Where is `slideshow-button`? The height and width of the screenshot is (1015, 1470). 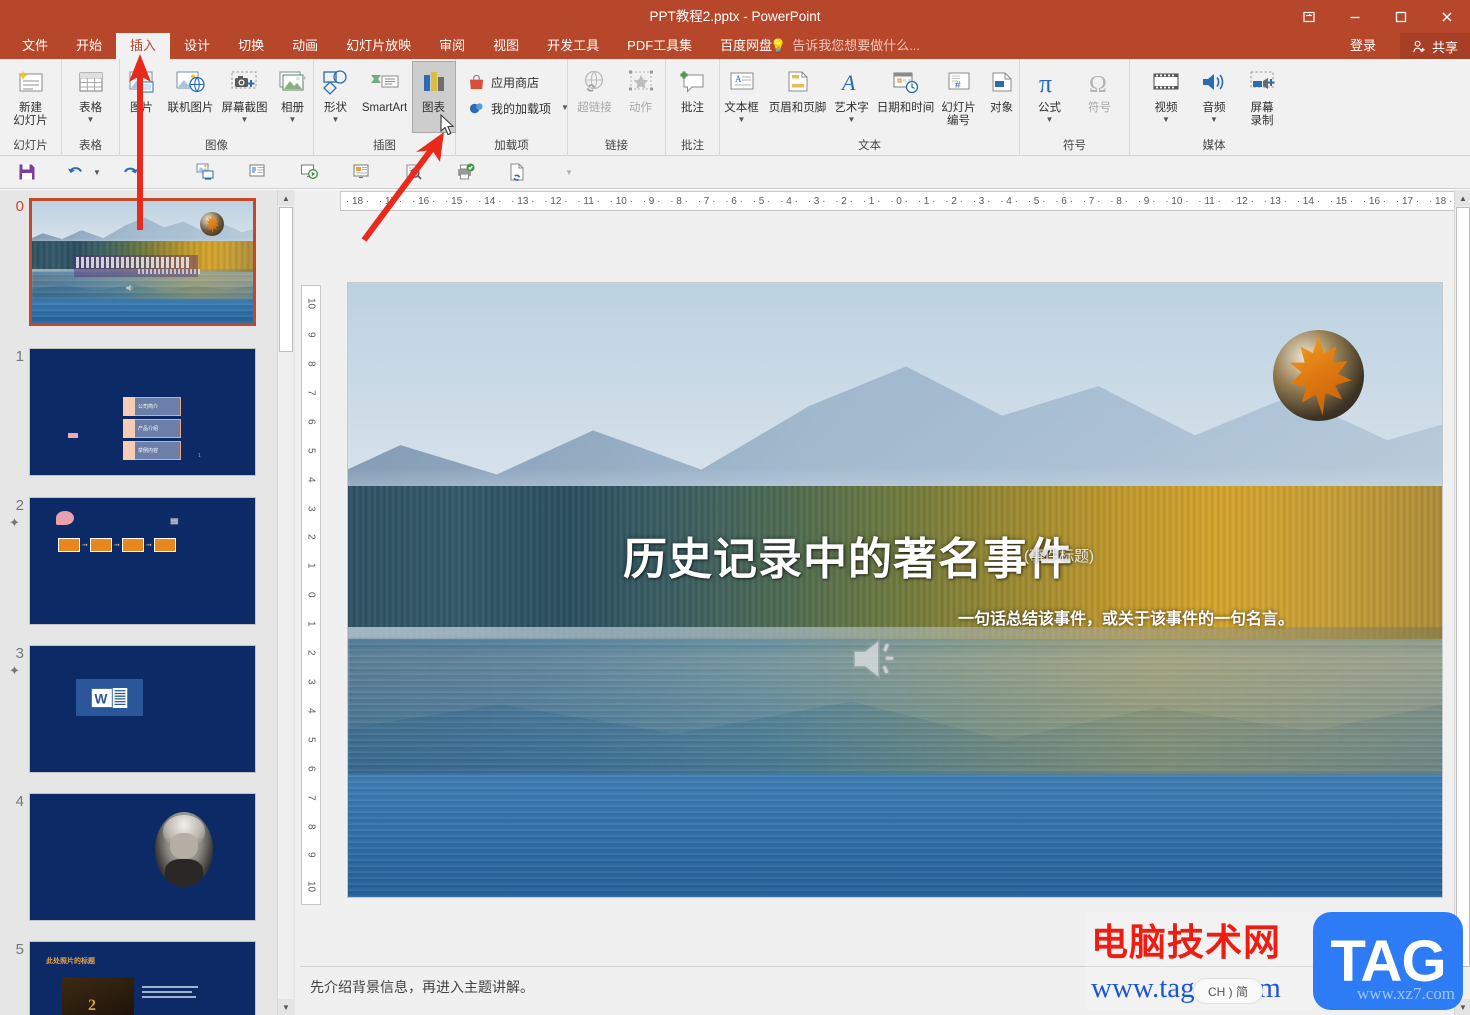 slideshow-button is located at coordinates (309, 172).